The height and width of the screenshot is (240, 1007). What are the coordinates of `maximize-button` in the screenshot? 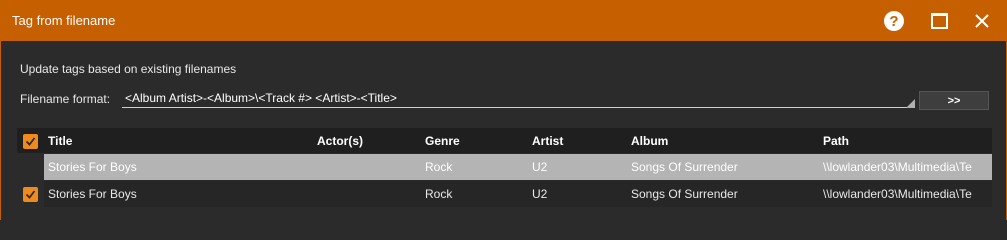 It's located at (939, 21).